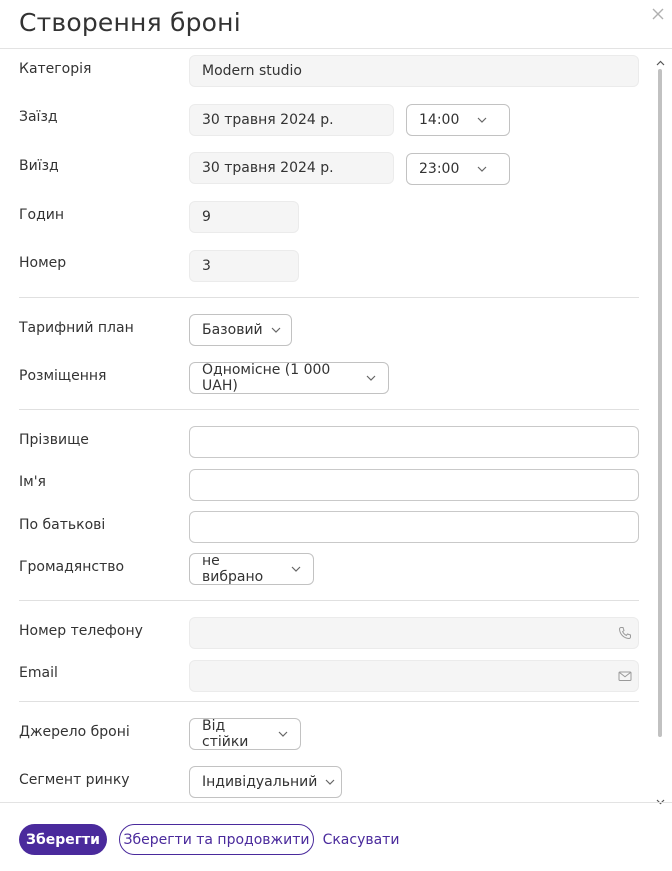  I want to click on save-button: Зберегти, so click(63, 839).